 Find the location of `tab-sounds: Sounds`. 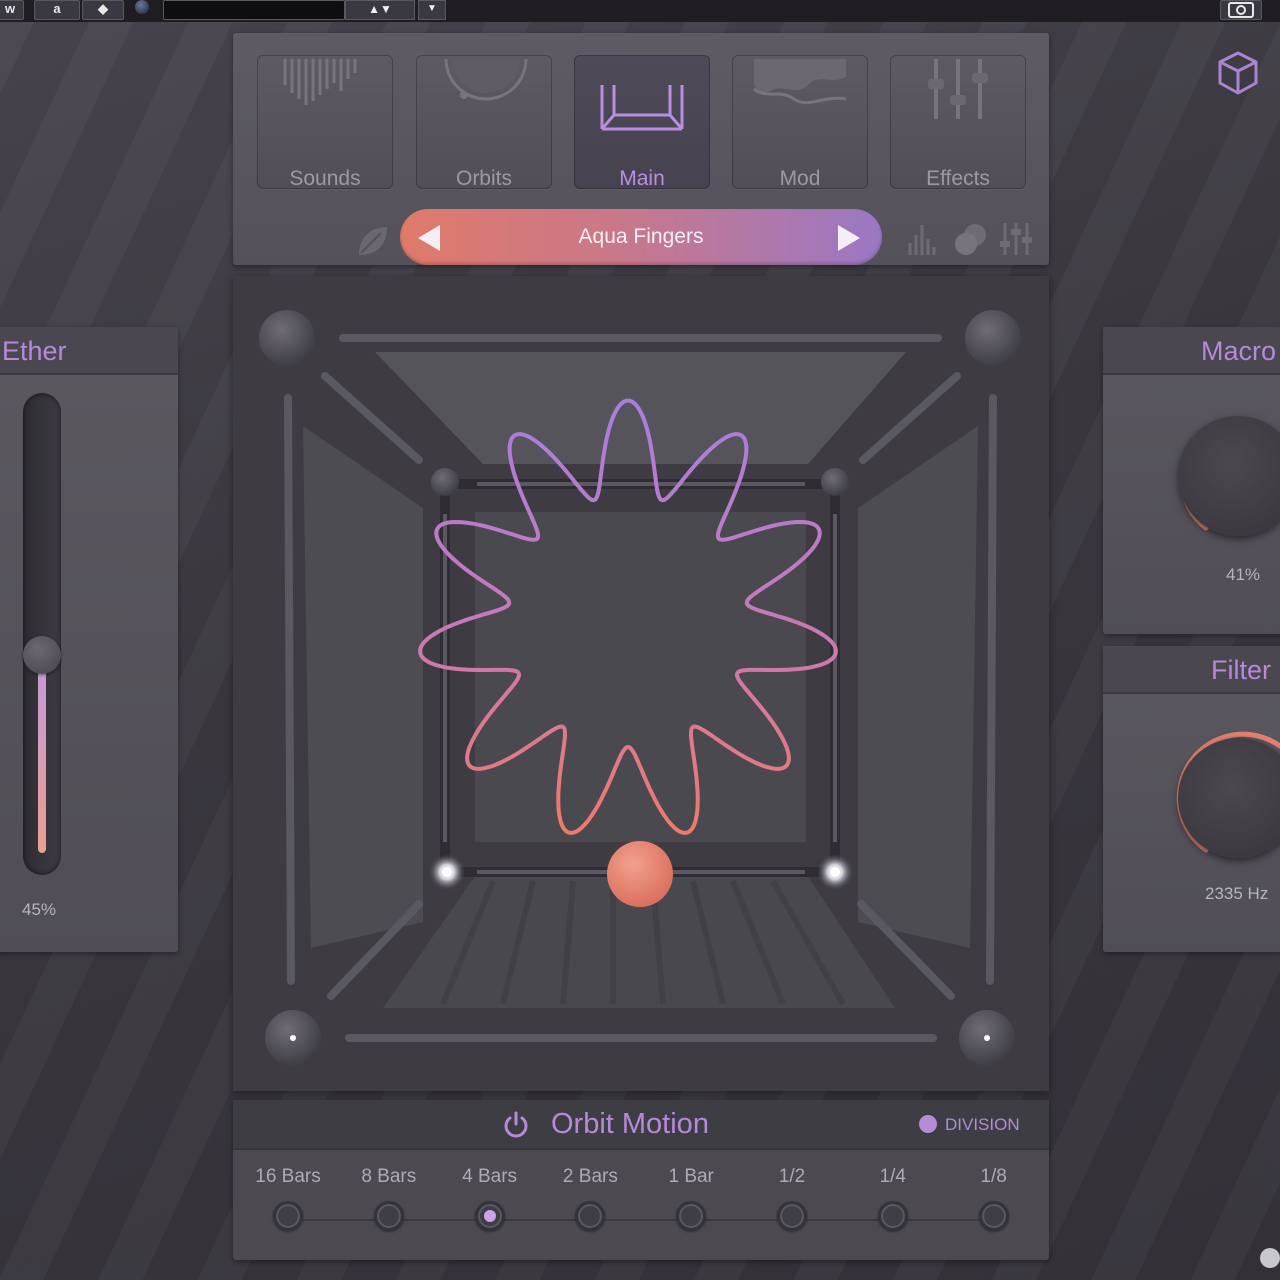

tab-sounds: Sounds is located at coordinates (325, 122).